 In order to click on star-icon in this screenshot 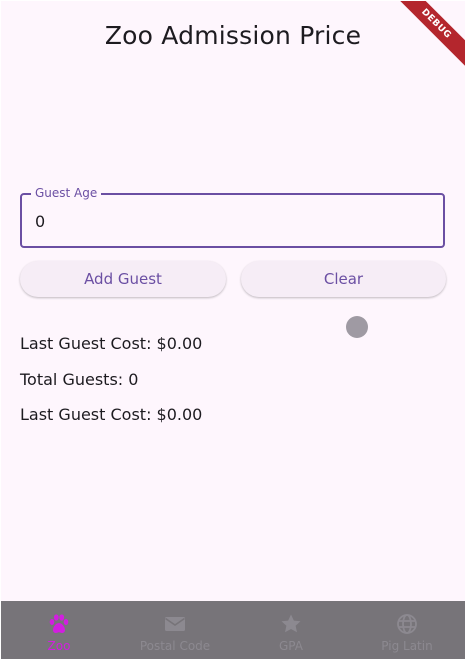, I will do `click(291, 623)`.